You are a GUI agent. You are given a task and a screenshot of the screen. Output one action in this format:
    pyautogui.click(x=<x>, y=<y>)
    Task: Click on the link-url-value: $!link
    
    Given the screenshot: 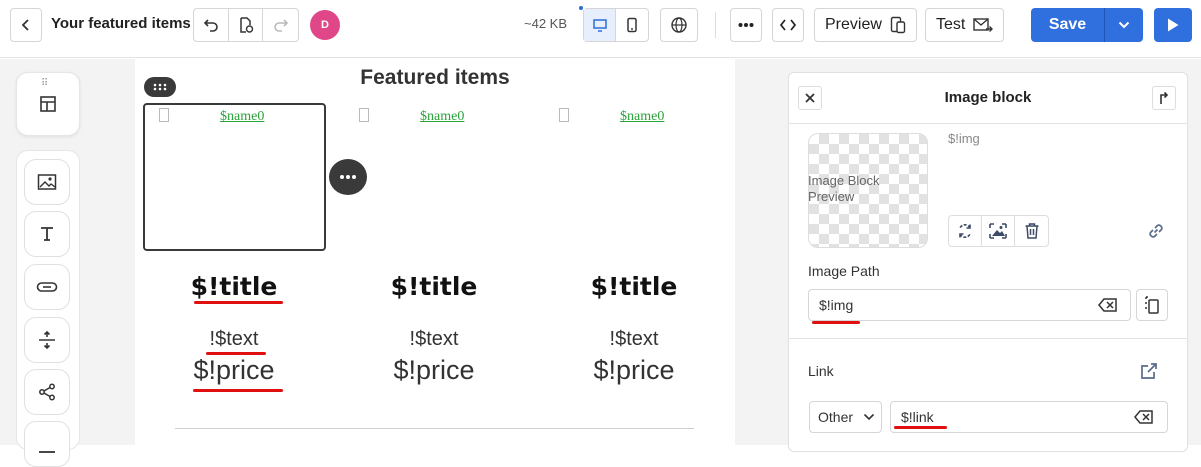 What is the action you would take?
    pyautogui.click(x=917, y=417)
    